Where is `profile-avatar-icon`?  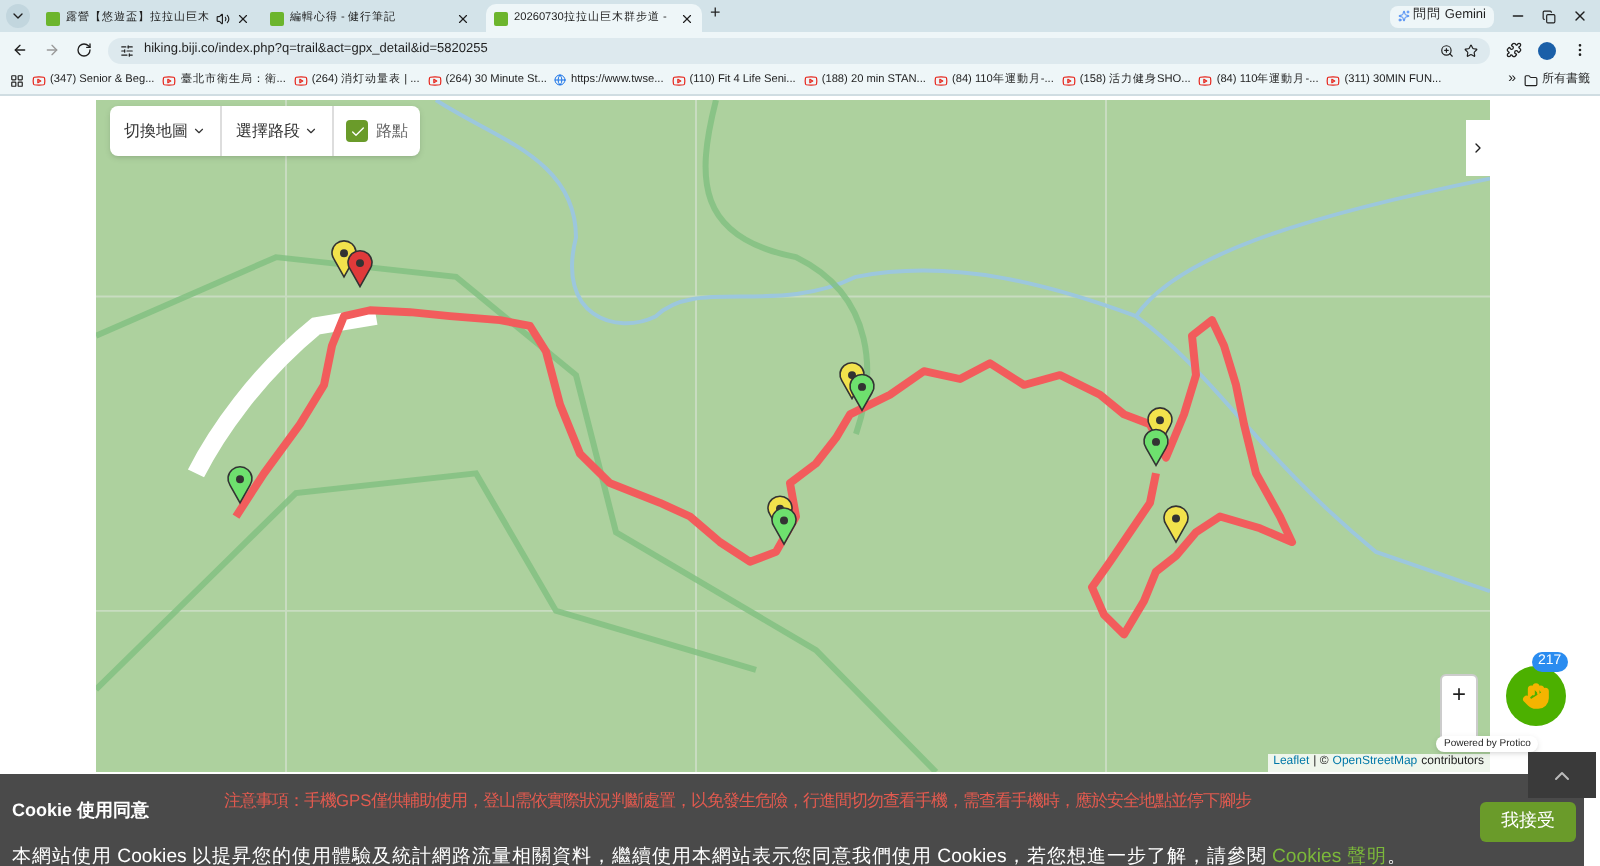 profile-avatar-icon is located at coordinates (1547, 50).